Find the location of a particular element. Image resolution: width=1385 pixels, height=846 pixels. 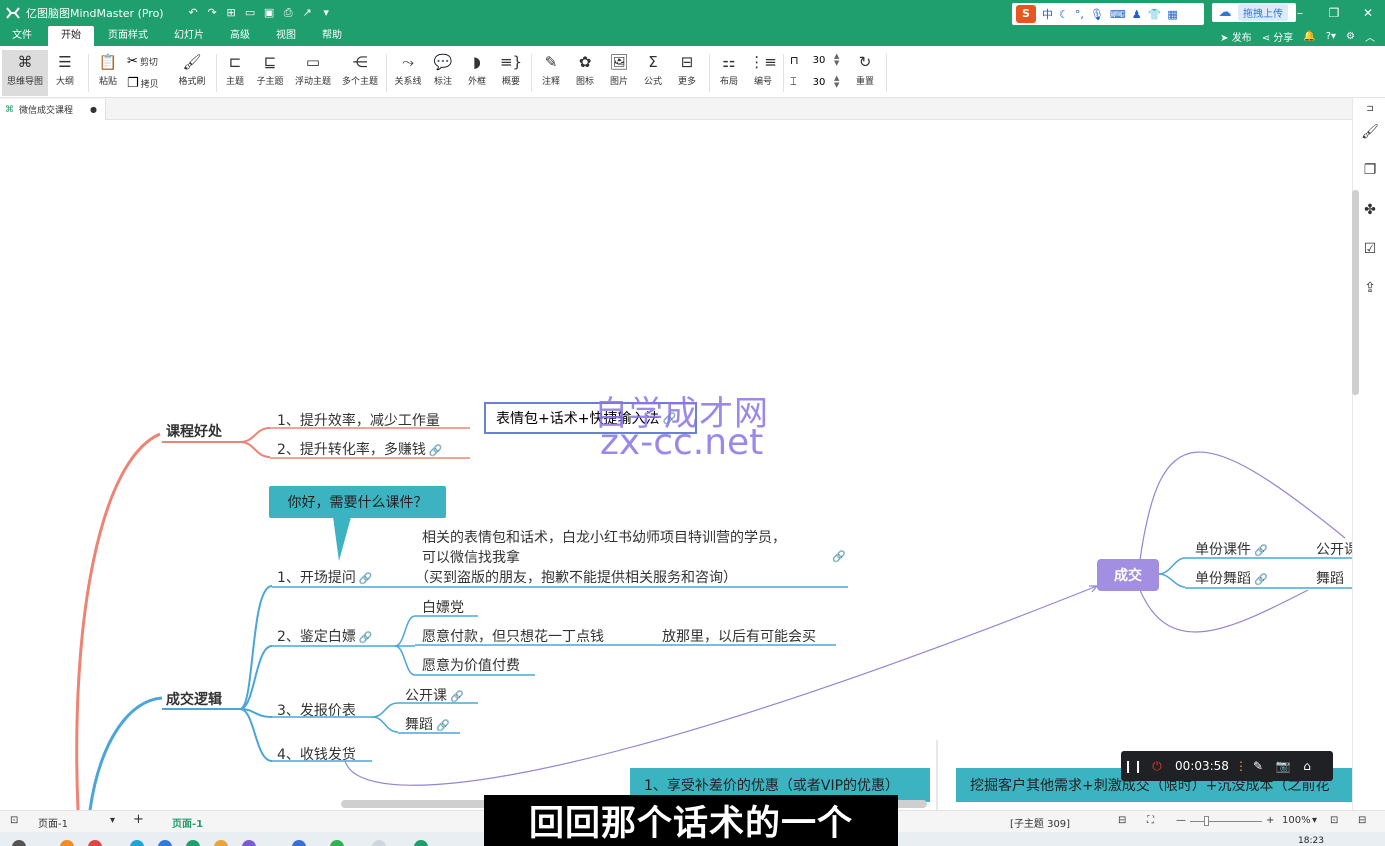

callout-bubble: 你好，需要什么课件？ is located at coordinates (357, 502).